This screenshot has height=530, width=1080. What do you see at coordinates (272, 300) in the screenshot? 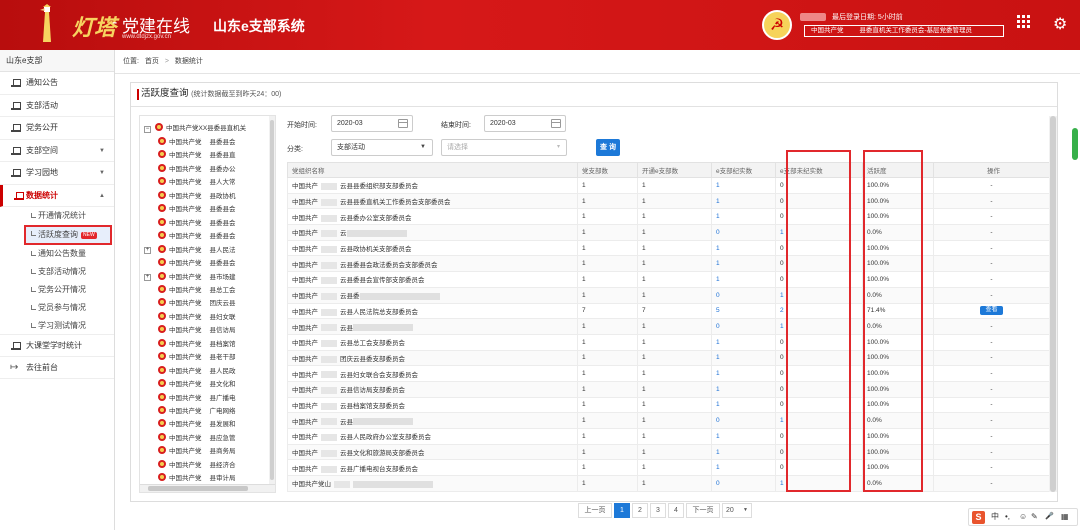
I see `tree-vertical-scrollbar` at bounding box center [272, 300].